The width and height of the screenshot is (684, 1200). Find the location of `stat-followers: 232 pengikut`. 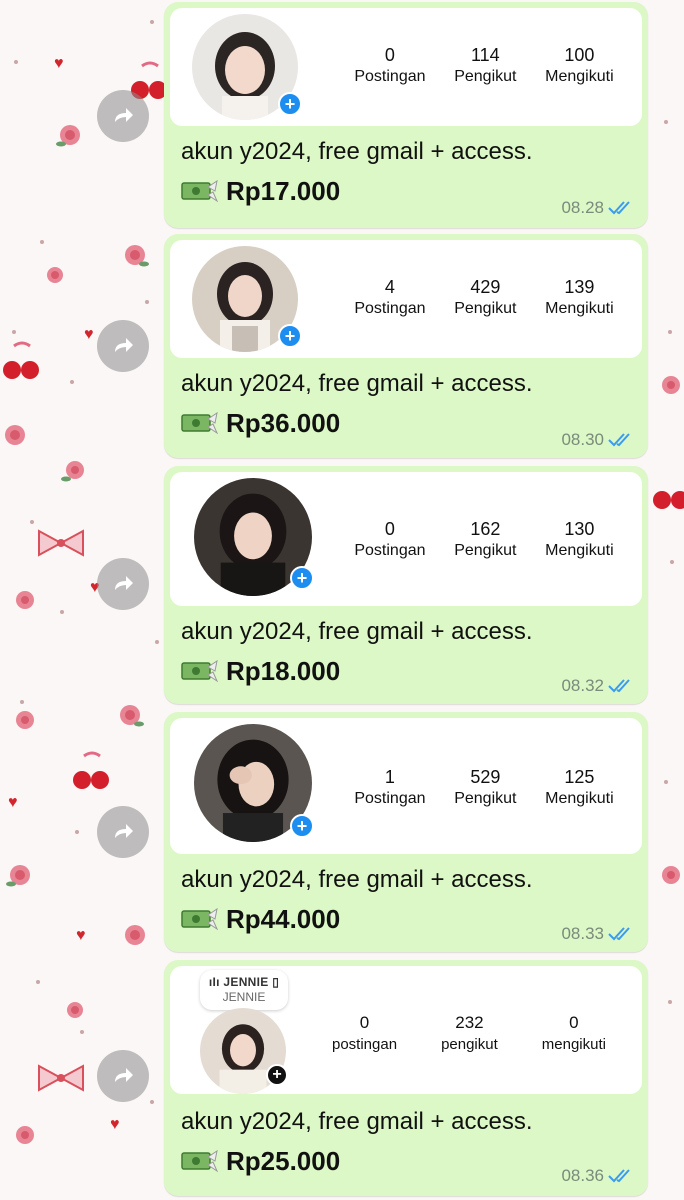

stat-followers: 232 pengikut is located at coordinates (469, 1033).